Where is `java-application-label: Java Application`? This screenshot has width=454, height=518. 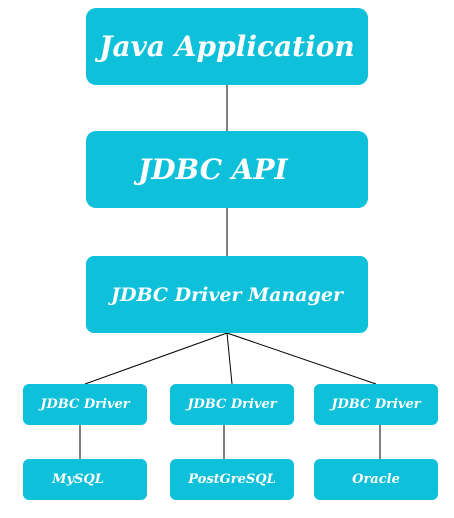 java-application-label: Java Application is located at coordinates (227, 46).